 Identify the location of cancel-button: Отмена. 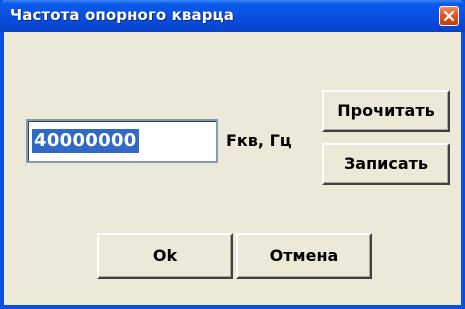
(304, 256).